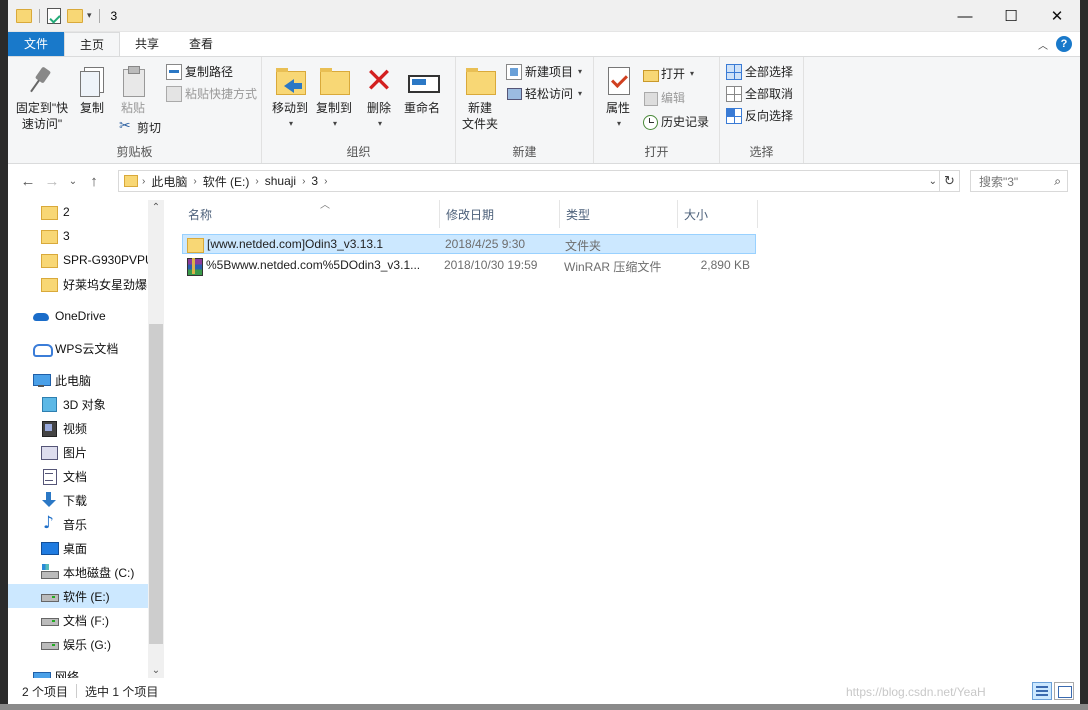 The width and height of the screenshot is (1088, 710). Describe the element at coordinates (544, 707) in the screenshot. I see `taskbar-strip` at that location.